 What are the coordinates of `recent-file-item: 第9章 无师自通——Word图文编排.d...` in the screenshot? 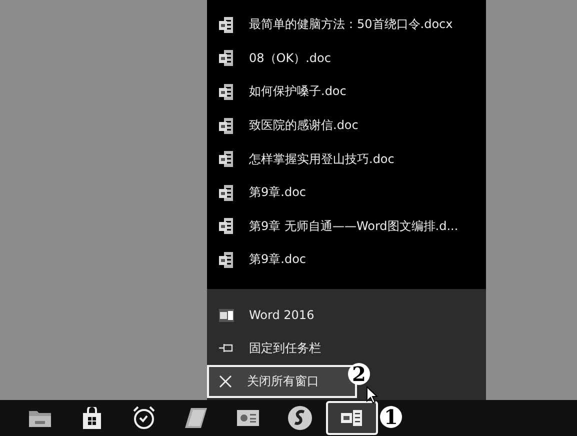 It's located at (346, 227).